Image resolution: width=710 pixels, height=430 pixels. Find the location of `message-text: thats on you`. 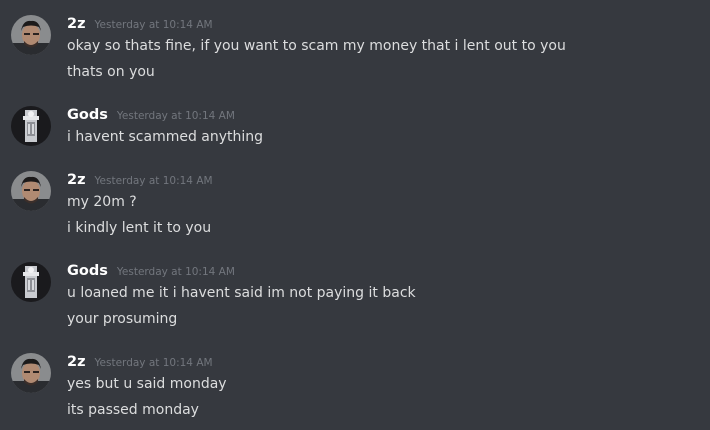

message-text: thats on you is located at coordinates (111, 72).